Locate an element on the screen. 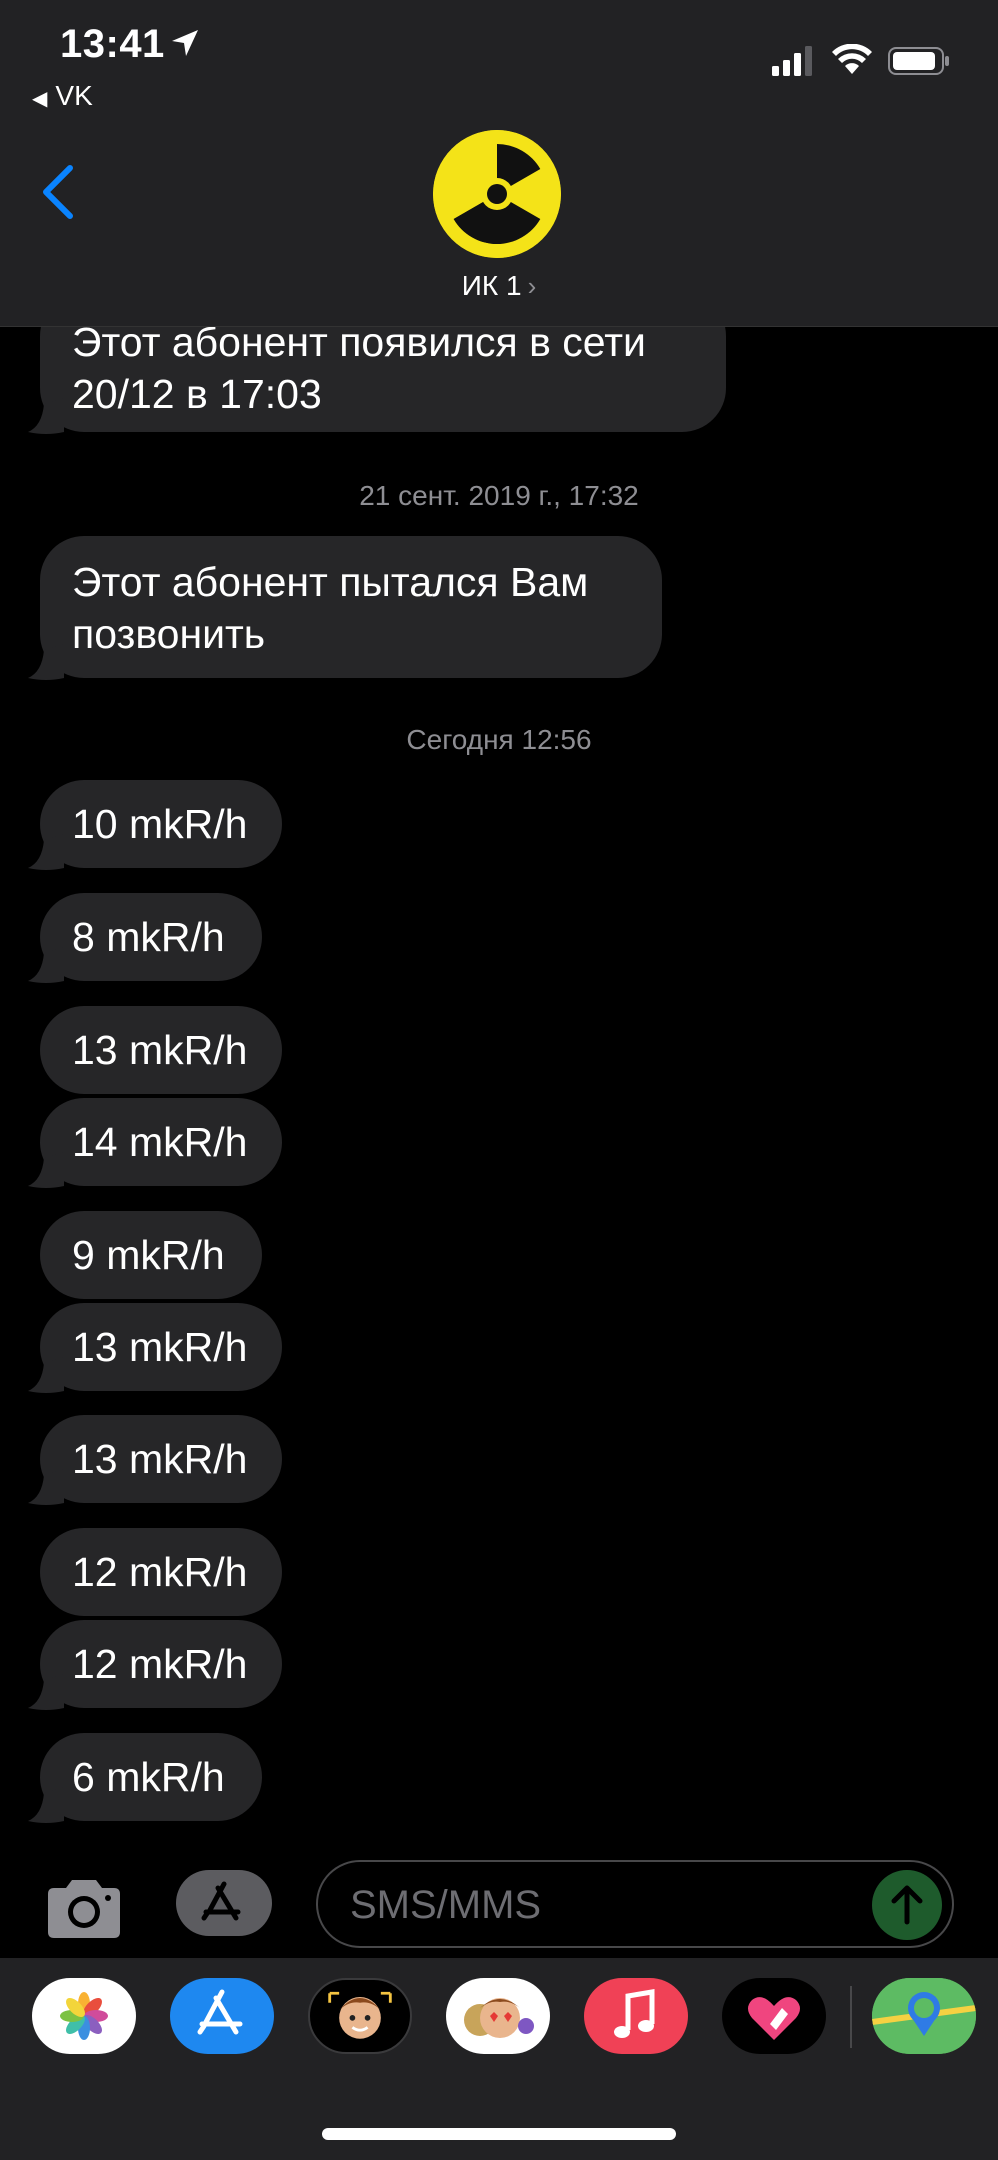 The width and height of the screenshot is (998, 2160). status-time: 13:41 is located at coordinates (112, 44).